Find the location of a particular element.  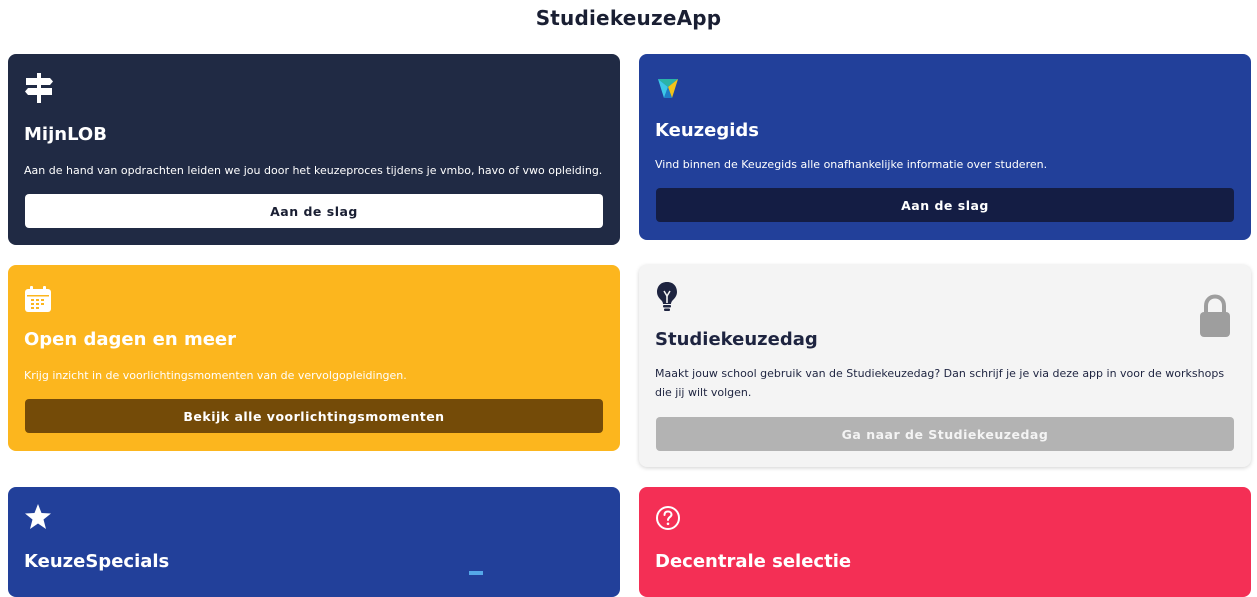

mijnlob-start-button: Aan de slag is located at coordinates (314, 211).